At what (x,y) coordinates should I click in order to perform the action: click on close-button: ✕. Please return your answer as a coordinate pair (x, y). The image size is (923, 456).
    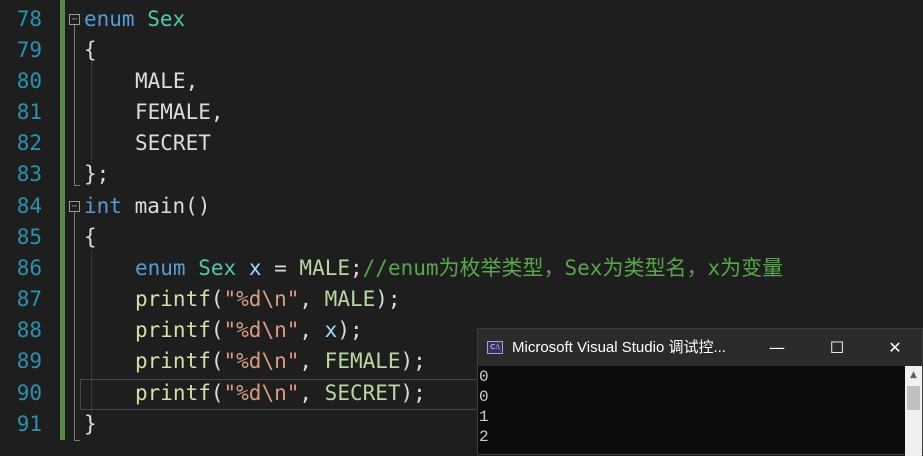
    Looking at the image, I should click on (894, 347).